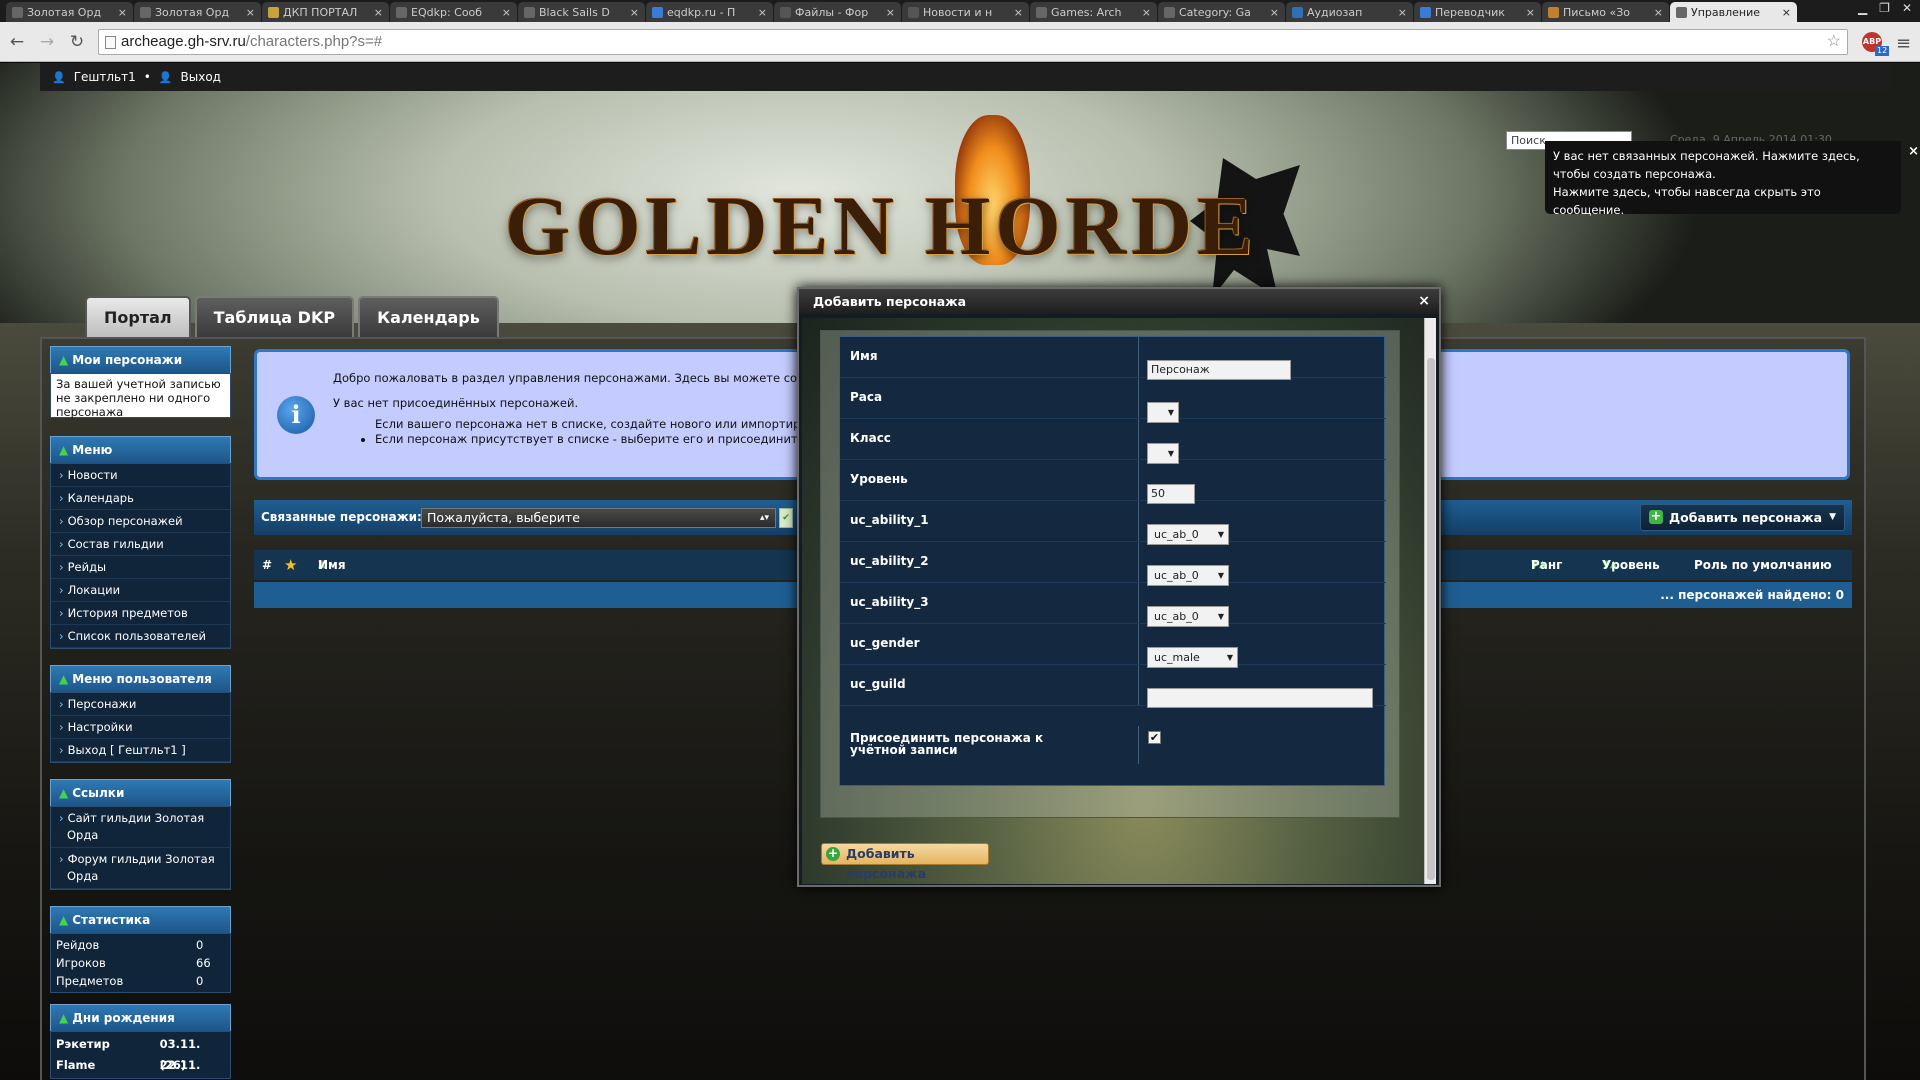 The height and width of the screenshot is (1080, 1920). I want to click on arrow-up-icon: ▲, so click(64, 679).